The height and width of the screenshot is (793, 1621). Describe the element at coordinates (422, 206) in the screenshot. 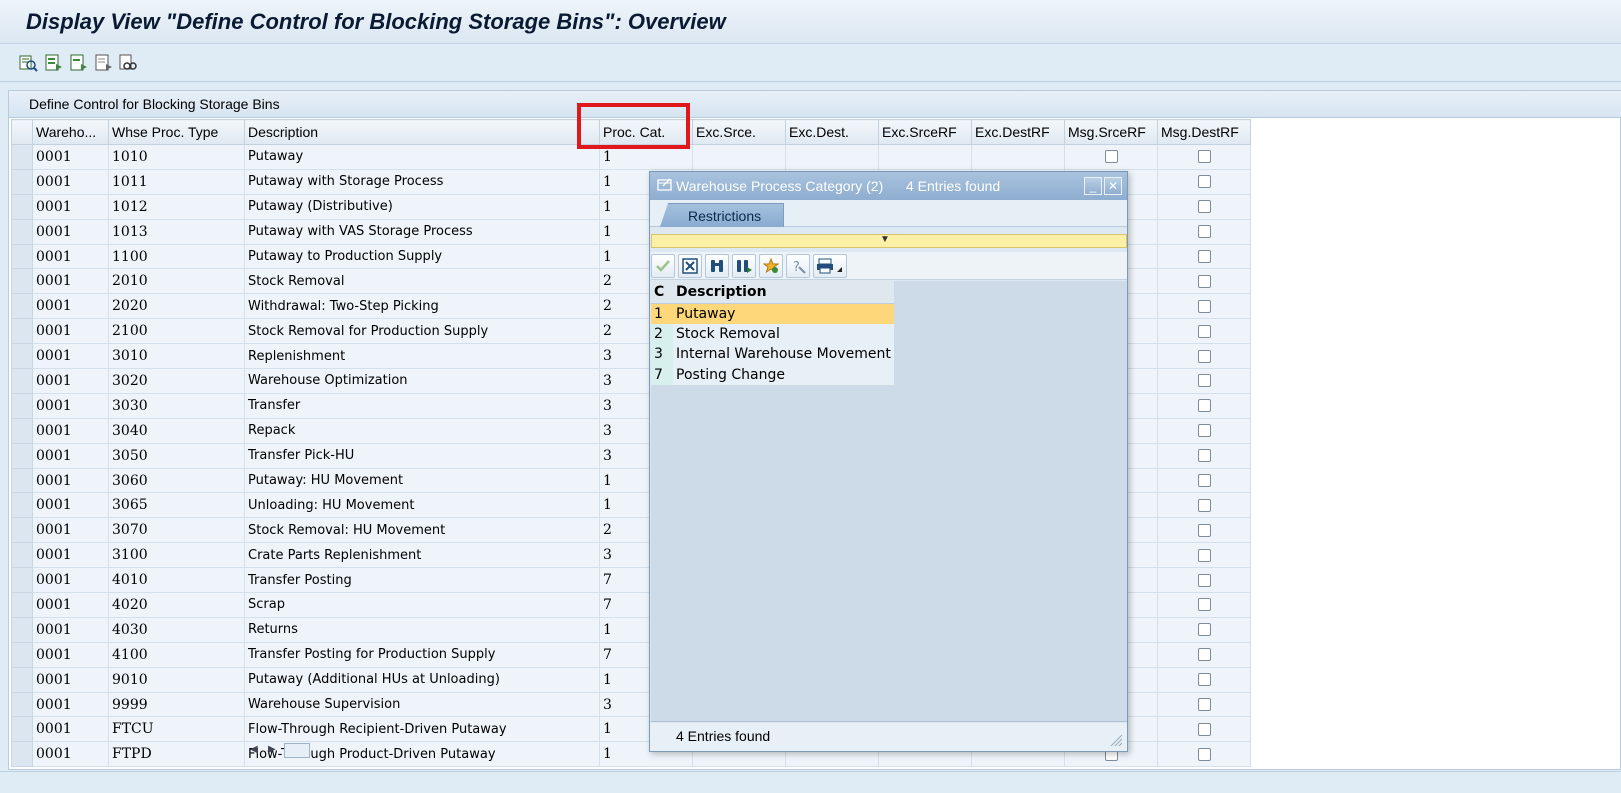

I see `cell-description: Putaway (Distributive)` at that location.